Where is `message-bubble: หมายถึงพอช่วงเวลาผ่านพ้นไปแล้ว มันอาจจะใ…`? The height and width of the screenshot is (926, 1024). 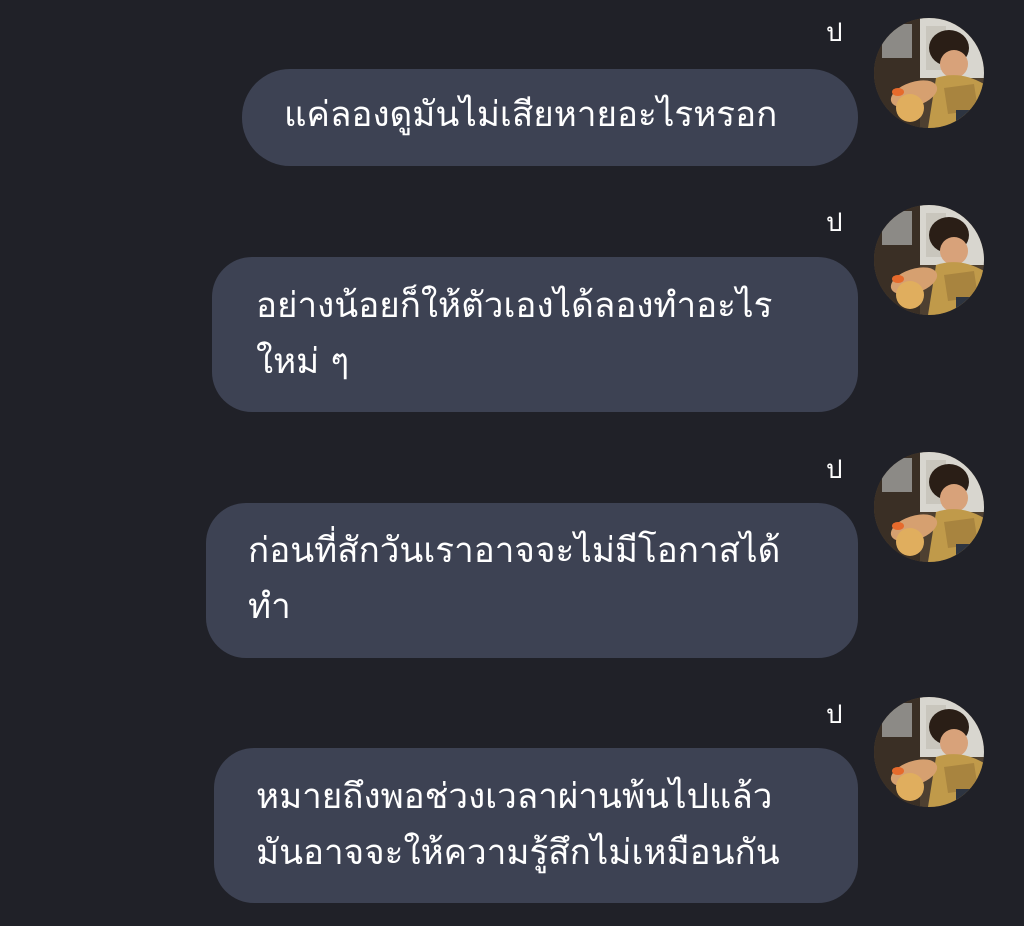 message-bubble: หมายถึงพอช่วงเวลาผ่านพ้นไปแล้ว มันอาจจะใ… is located at coordinates (536, 825).